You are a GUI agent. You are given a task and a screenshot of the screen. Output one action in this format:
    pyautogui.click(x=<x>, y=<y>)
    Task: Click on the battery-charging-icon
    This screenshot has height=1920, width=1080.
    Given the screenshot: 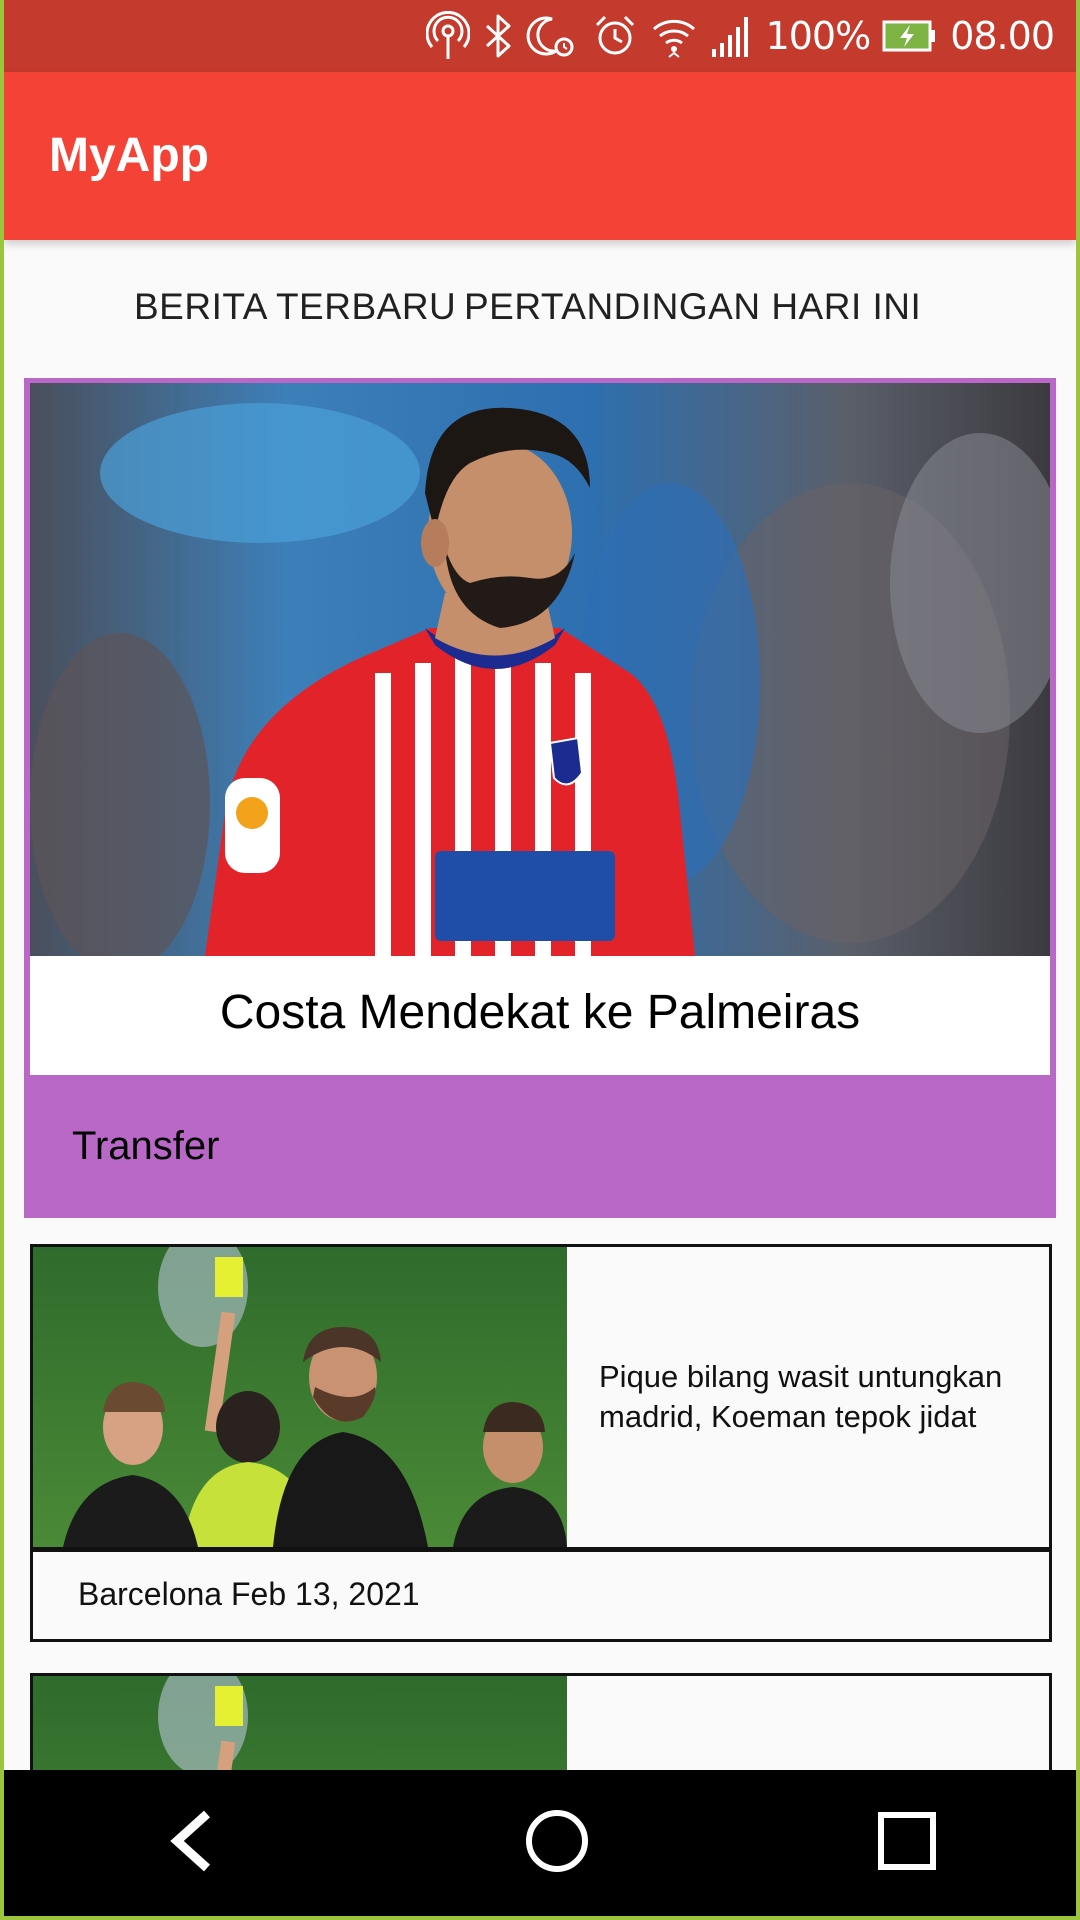 What is the action you would take?
    pyautogui.click(x=910, y=36)
    